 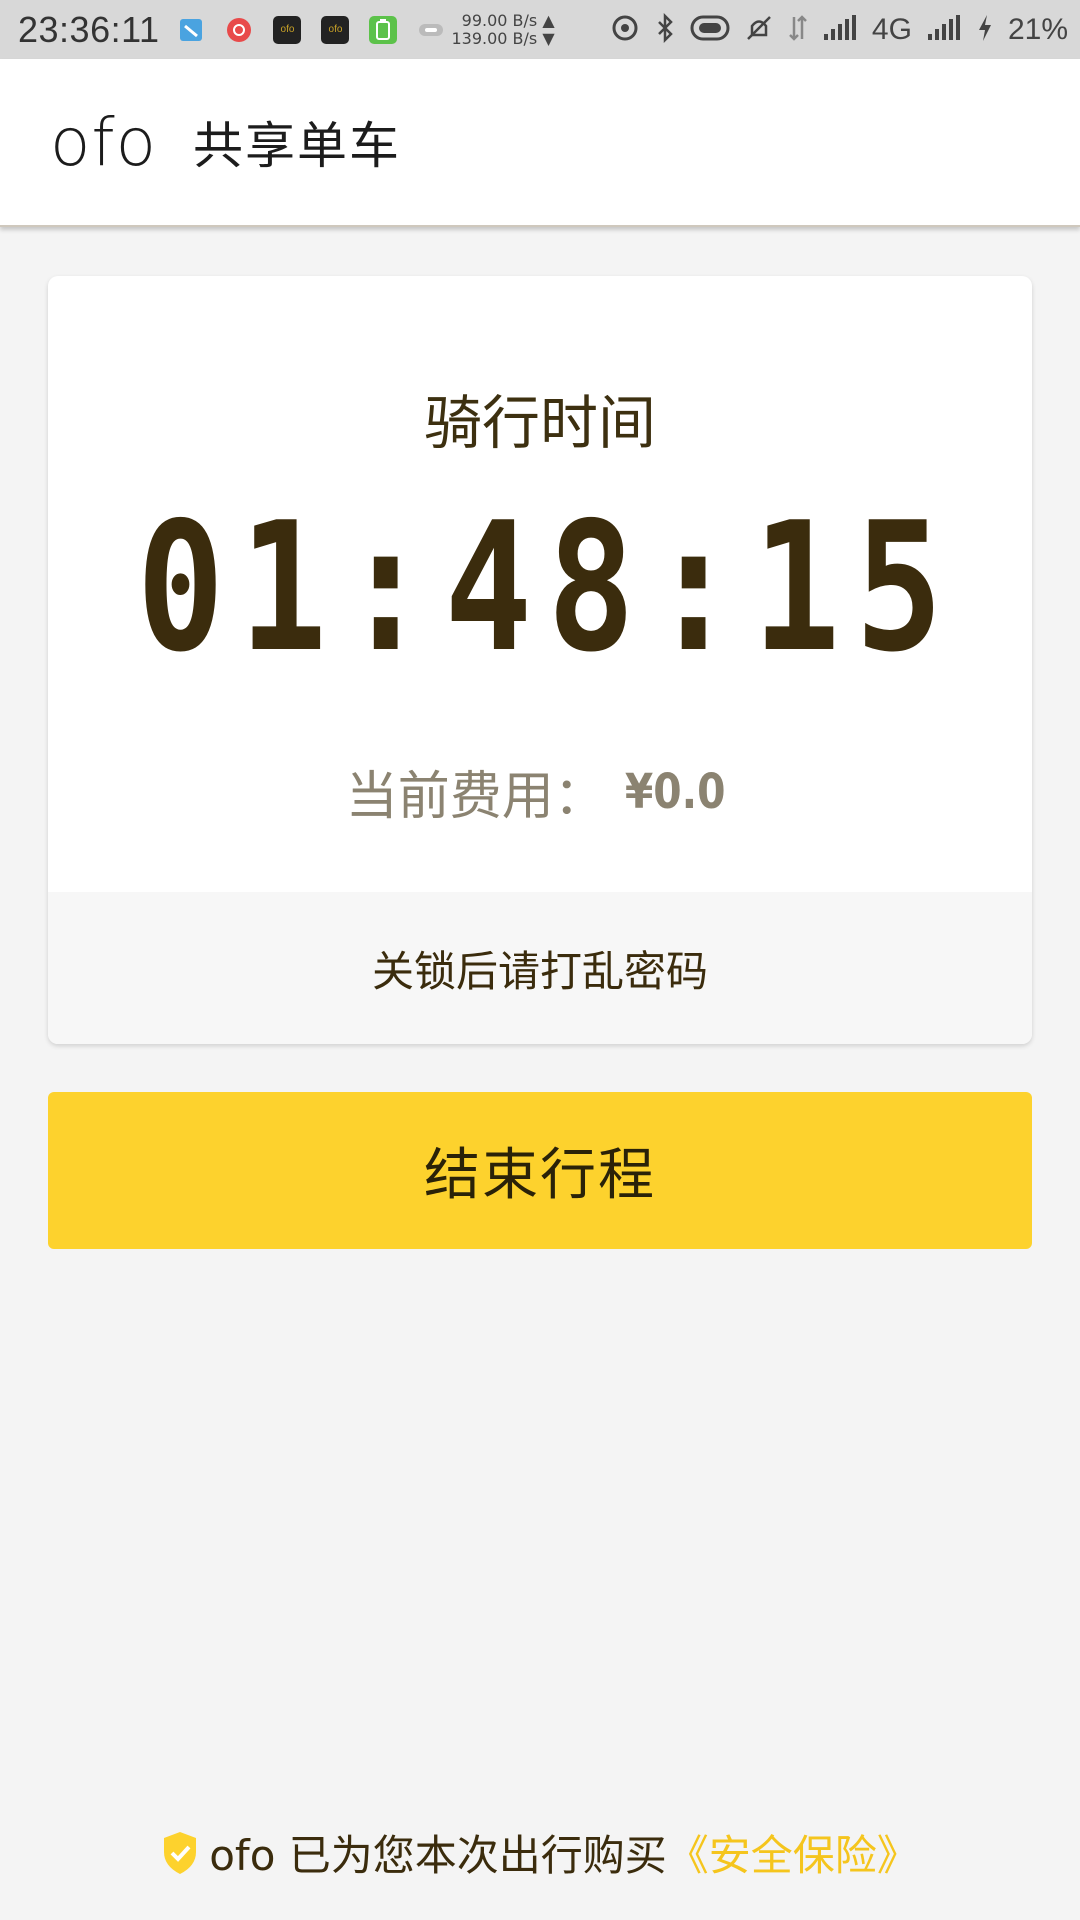 I want to click on insurance-note: ofo 已为您本次出行购买 《安全保险》, so click(x=540, y=1852).